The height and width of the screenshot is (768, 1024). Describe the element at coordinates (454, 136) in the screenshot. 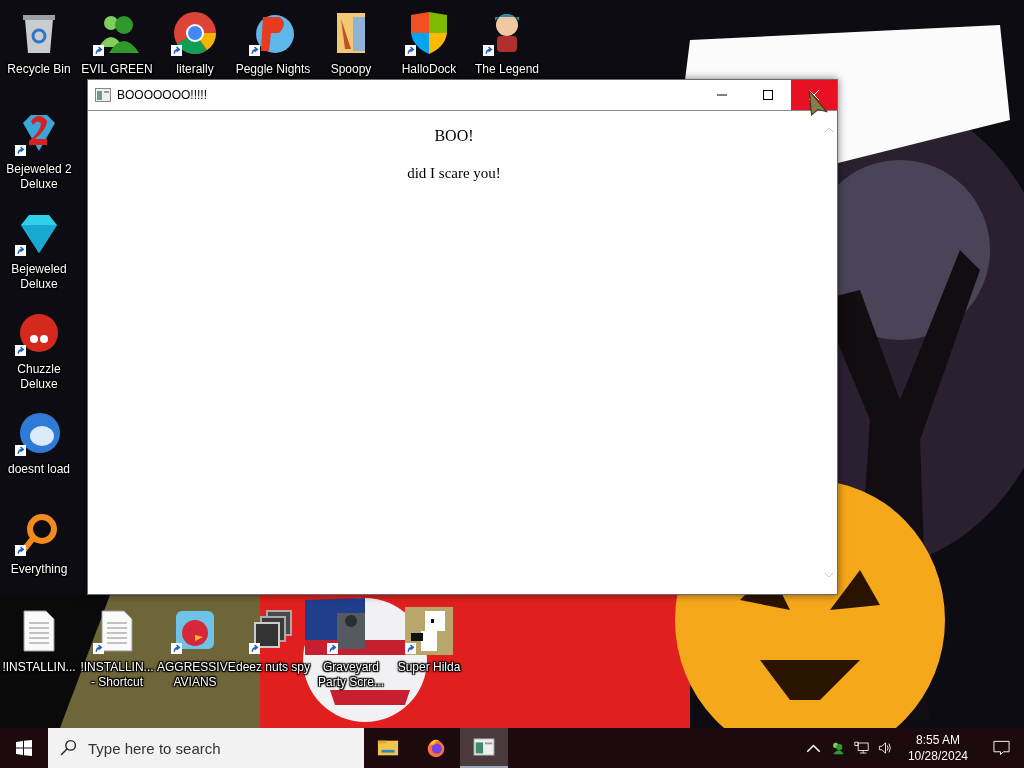

I see `heading-text: BOO!` at that location.